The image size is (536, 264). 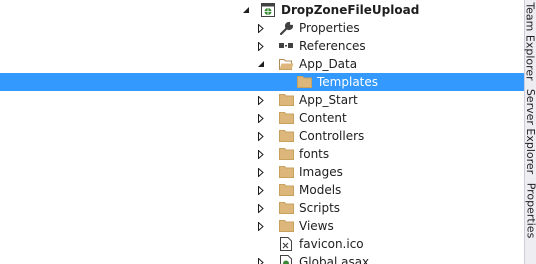 I want to click on tree-item-label: Models, so click(x=320, y=190).